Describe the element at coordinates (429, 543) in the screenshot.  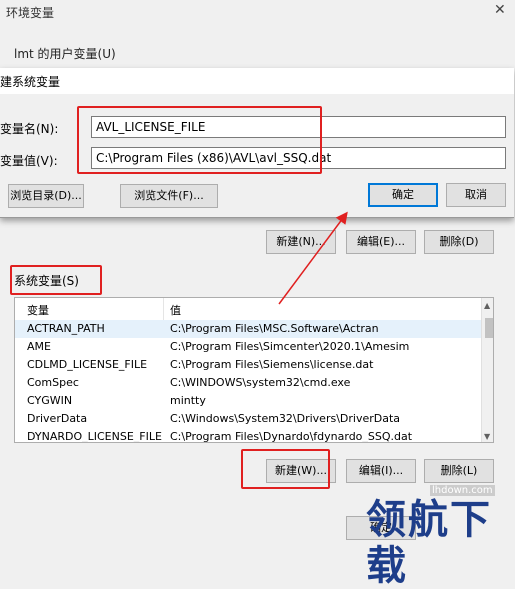
I see `brand-watermark: 领航下载` at that location.